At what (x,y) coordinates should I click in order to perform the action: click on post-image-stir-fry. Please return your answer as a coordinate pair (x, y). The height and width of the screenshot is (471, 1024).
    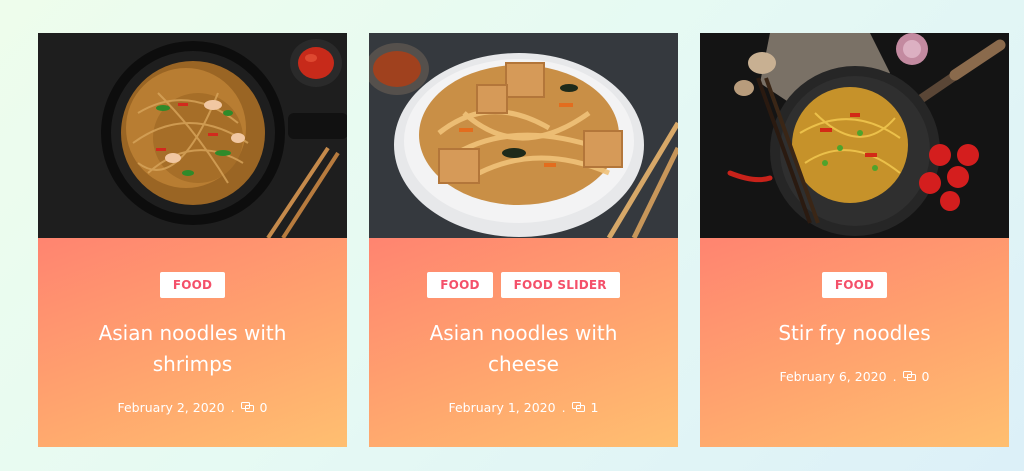
    Looking at the image, I should click on (854, 135).